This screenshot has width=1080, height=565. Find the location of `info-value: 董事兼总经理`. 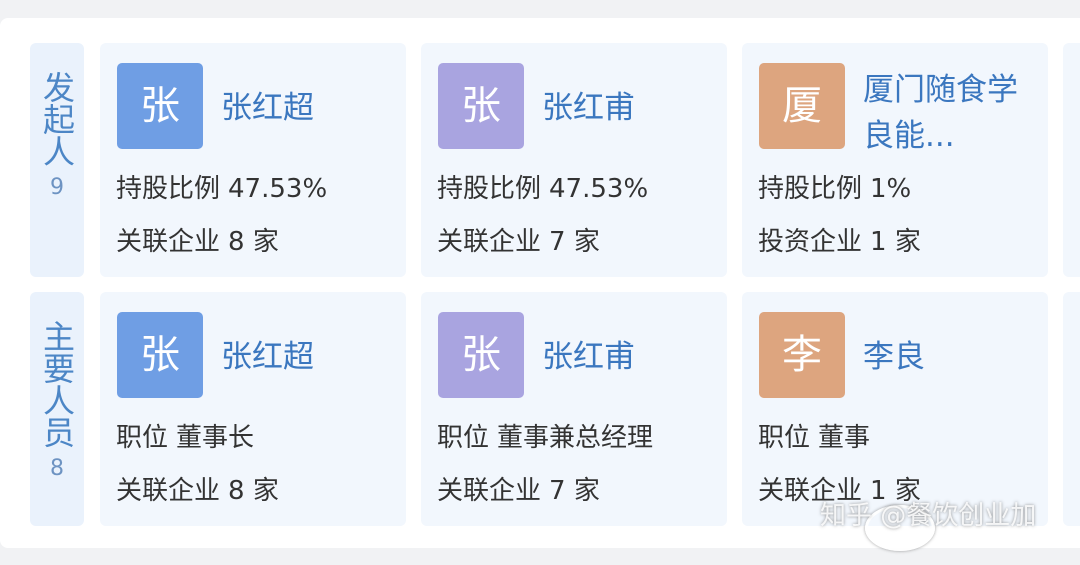

info-value: 董事兼总经理 is located at coordinates (575, 438).